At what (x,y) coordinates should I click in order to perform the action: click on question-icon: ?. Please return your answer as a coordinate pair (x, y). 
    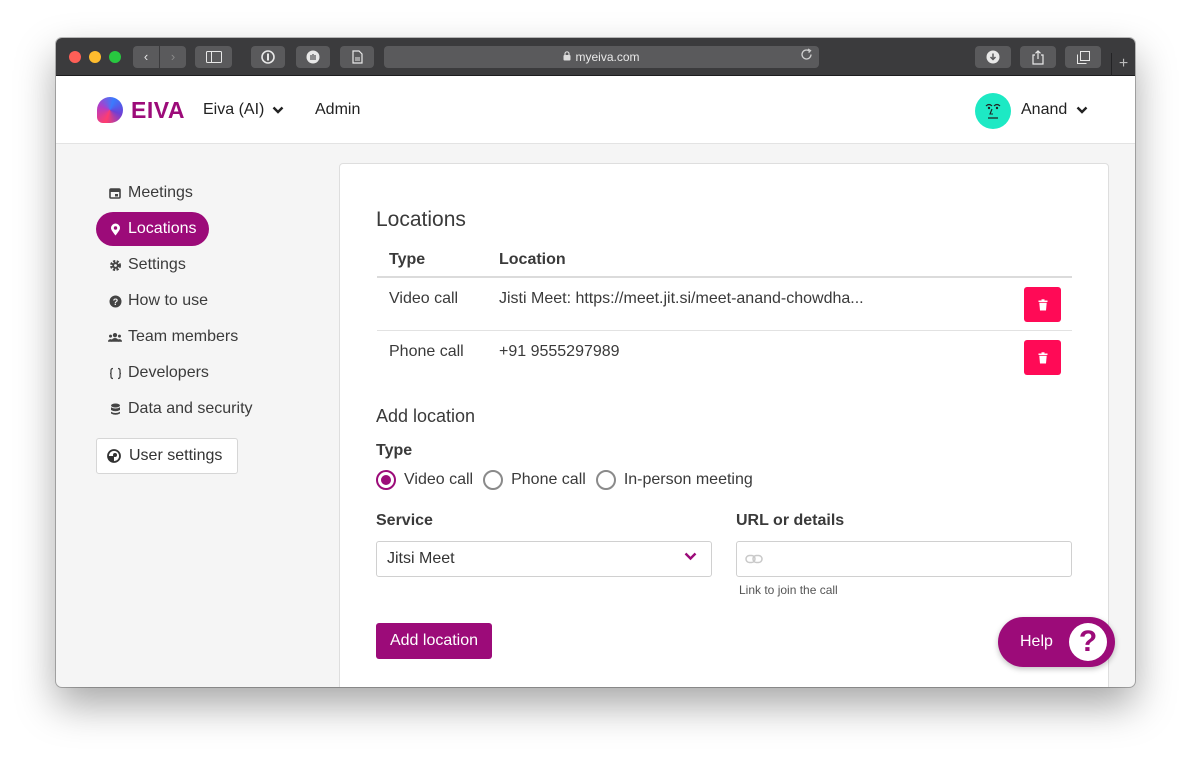
    Looking at the image, I should click on (1088, 642).